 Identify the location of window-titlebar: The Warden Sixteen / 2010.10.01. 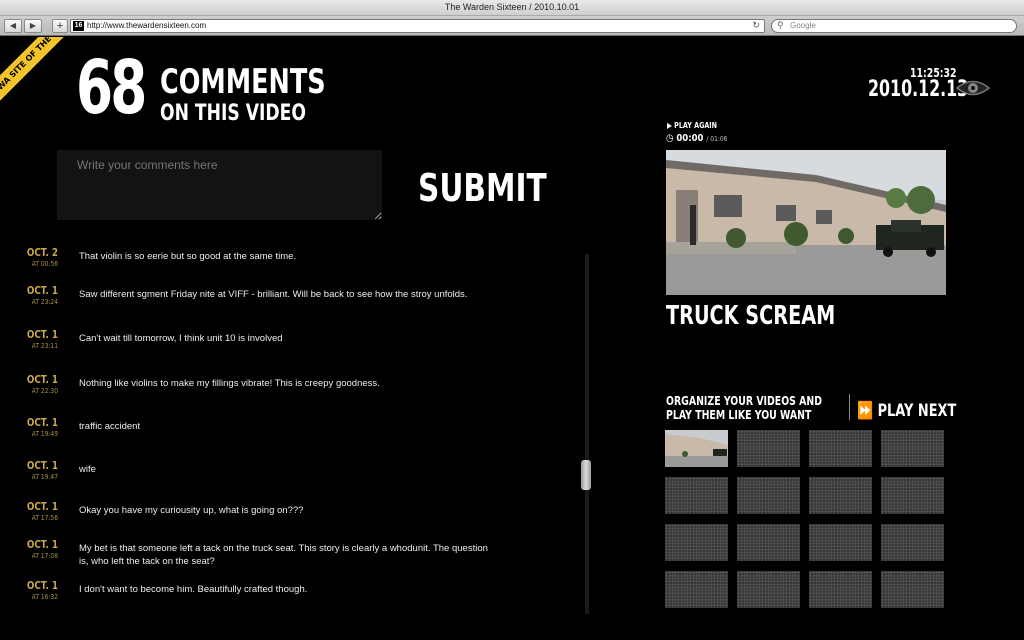
(512, 8).